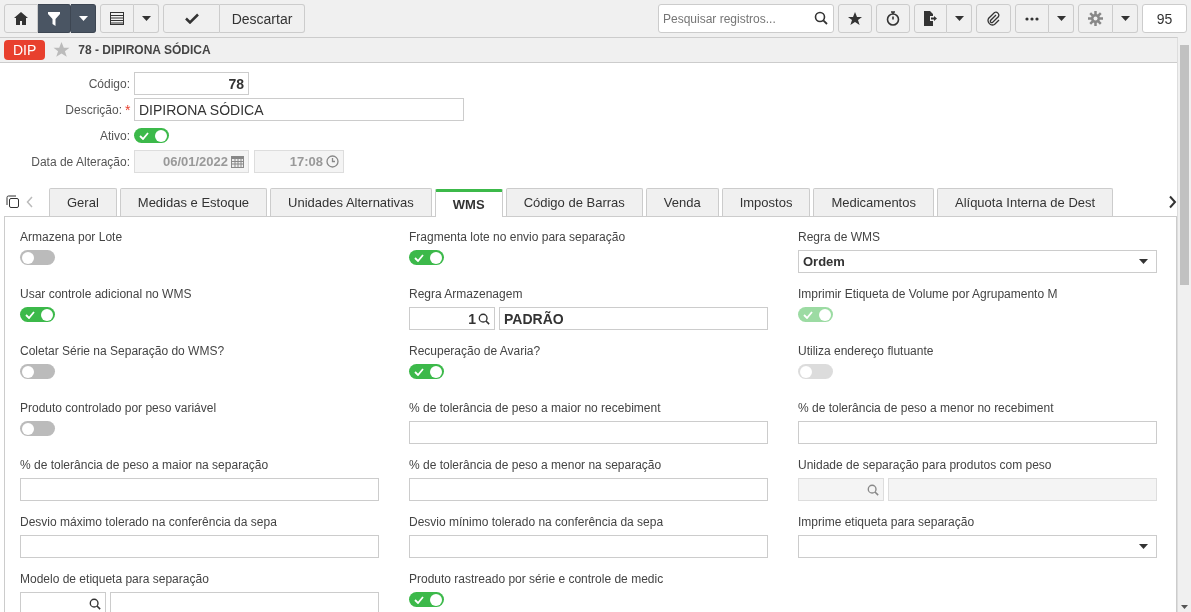  What do you see at coordinates (351, 202) in the screenshot?
I see `tab: Unidades Alternativas` at bounding box center [351, 202].